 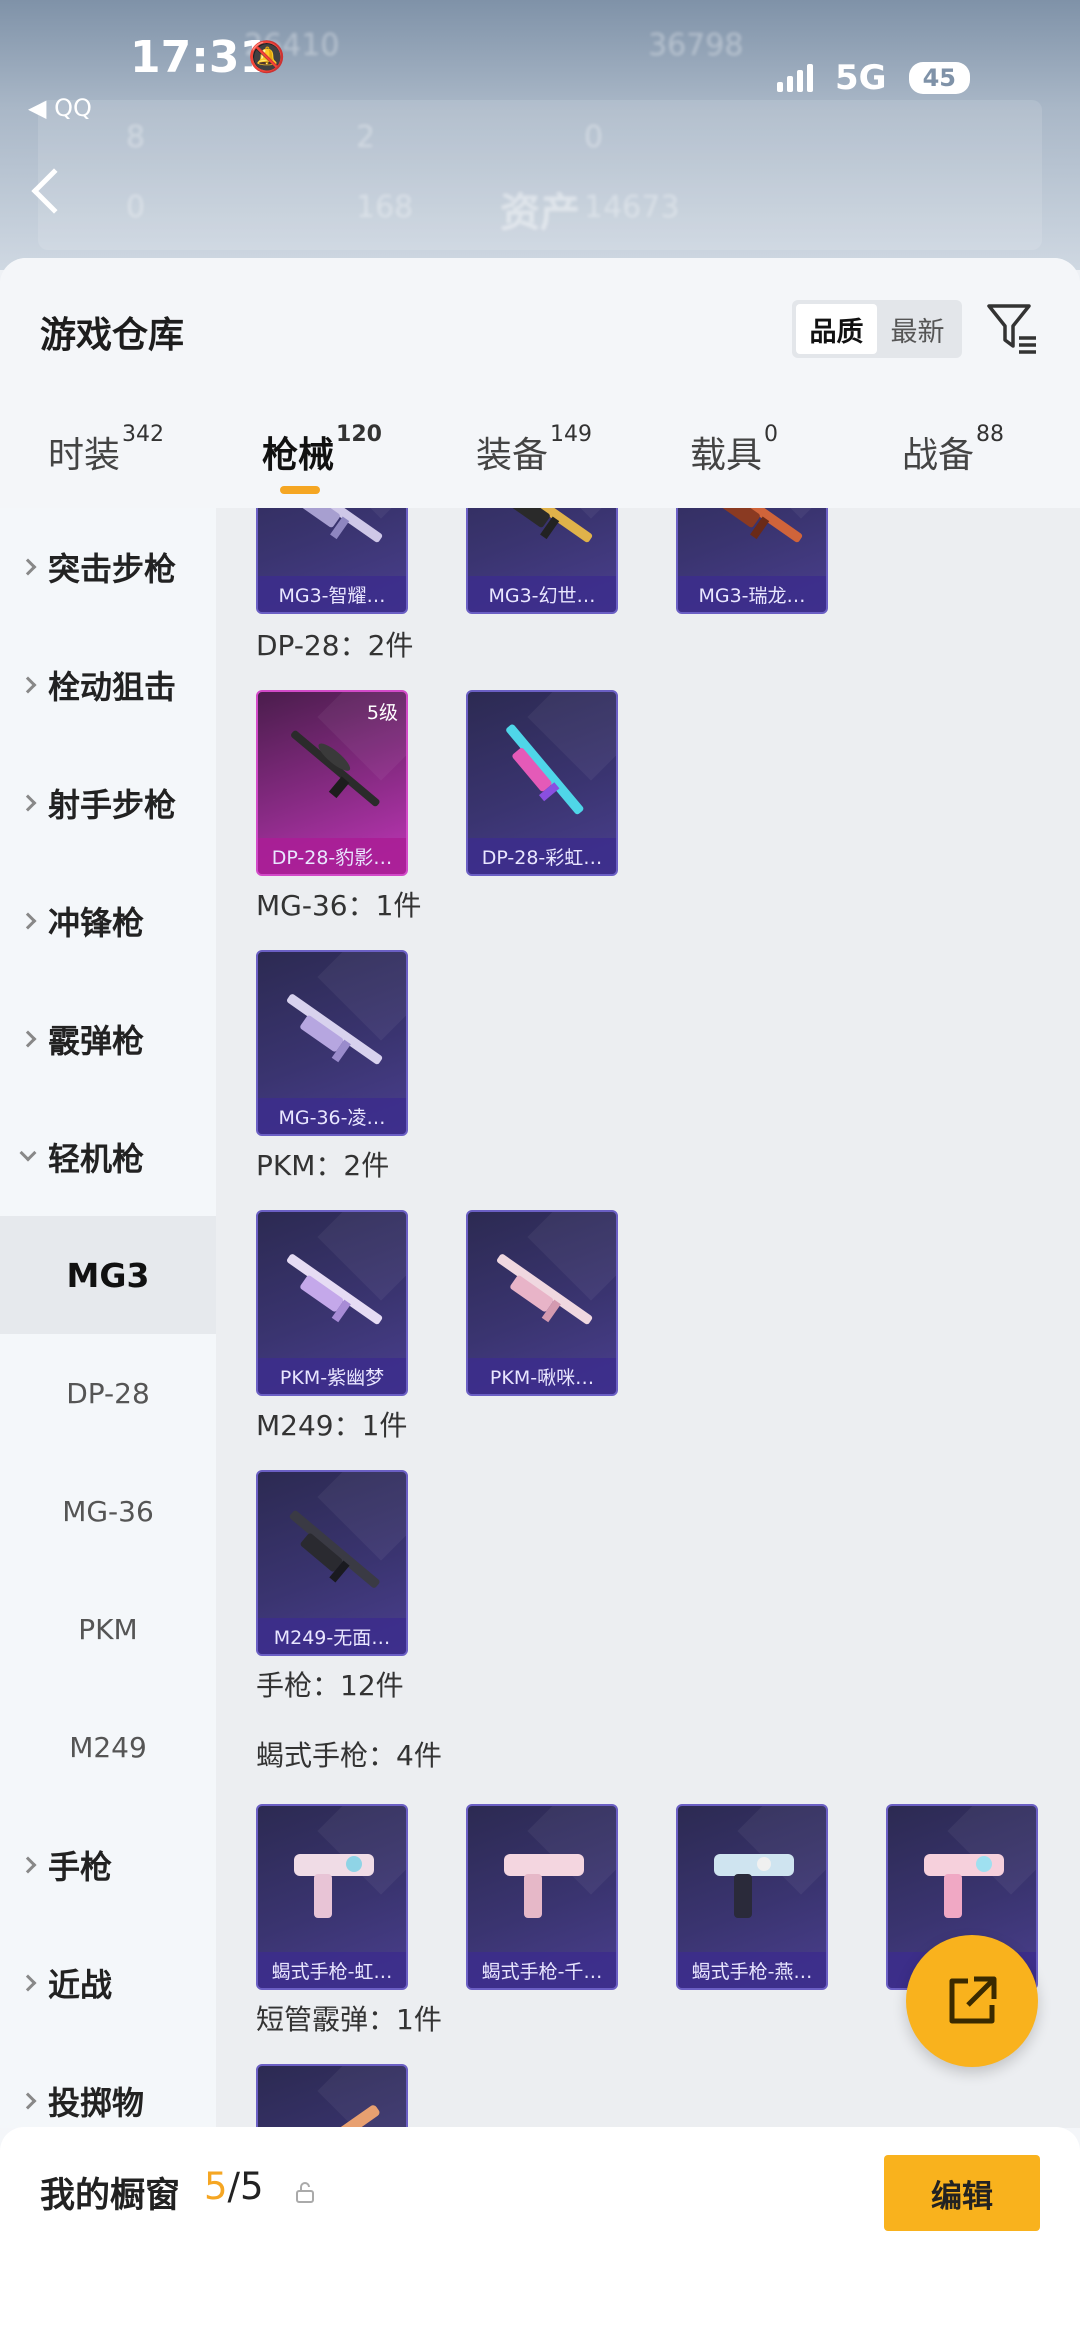 What do you see at coordinates (632, 207) in the screenshot?
I see `background-text: 14673` at bounding box center [632, 207].